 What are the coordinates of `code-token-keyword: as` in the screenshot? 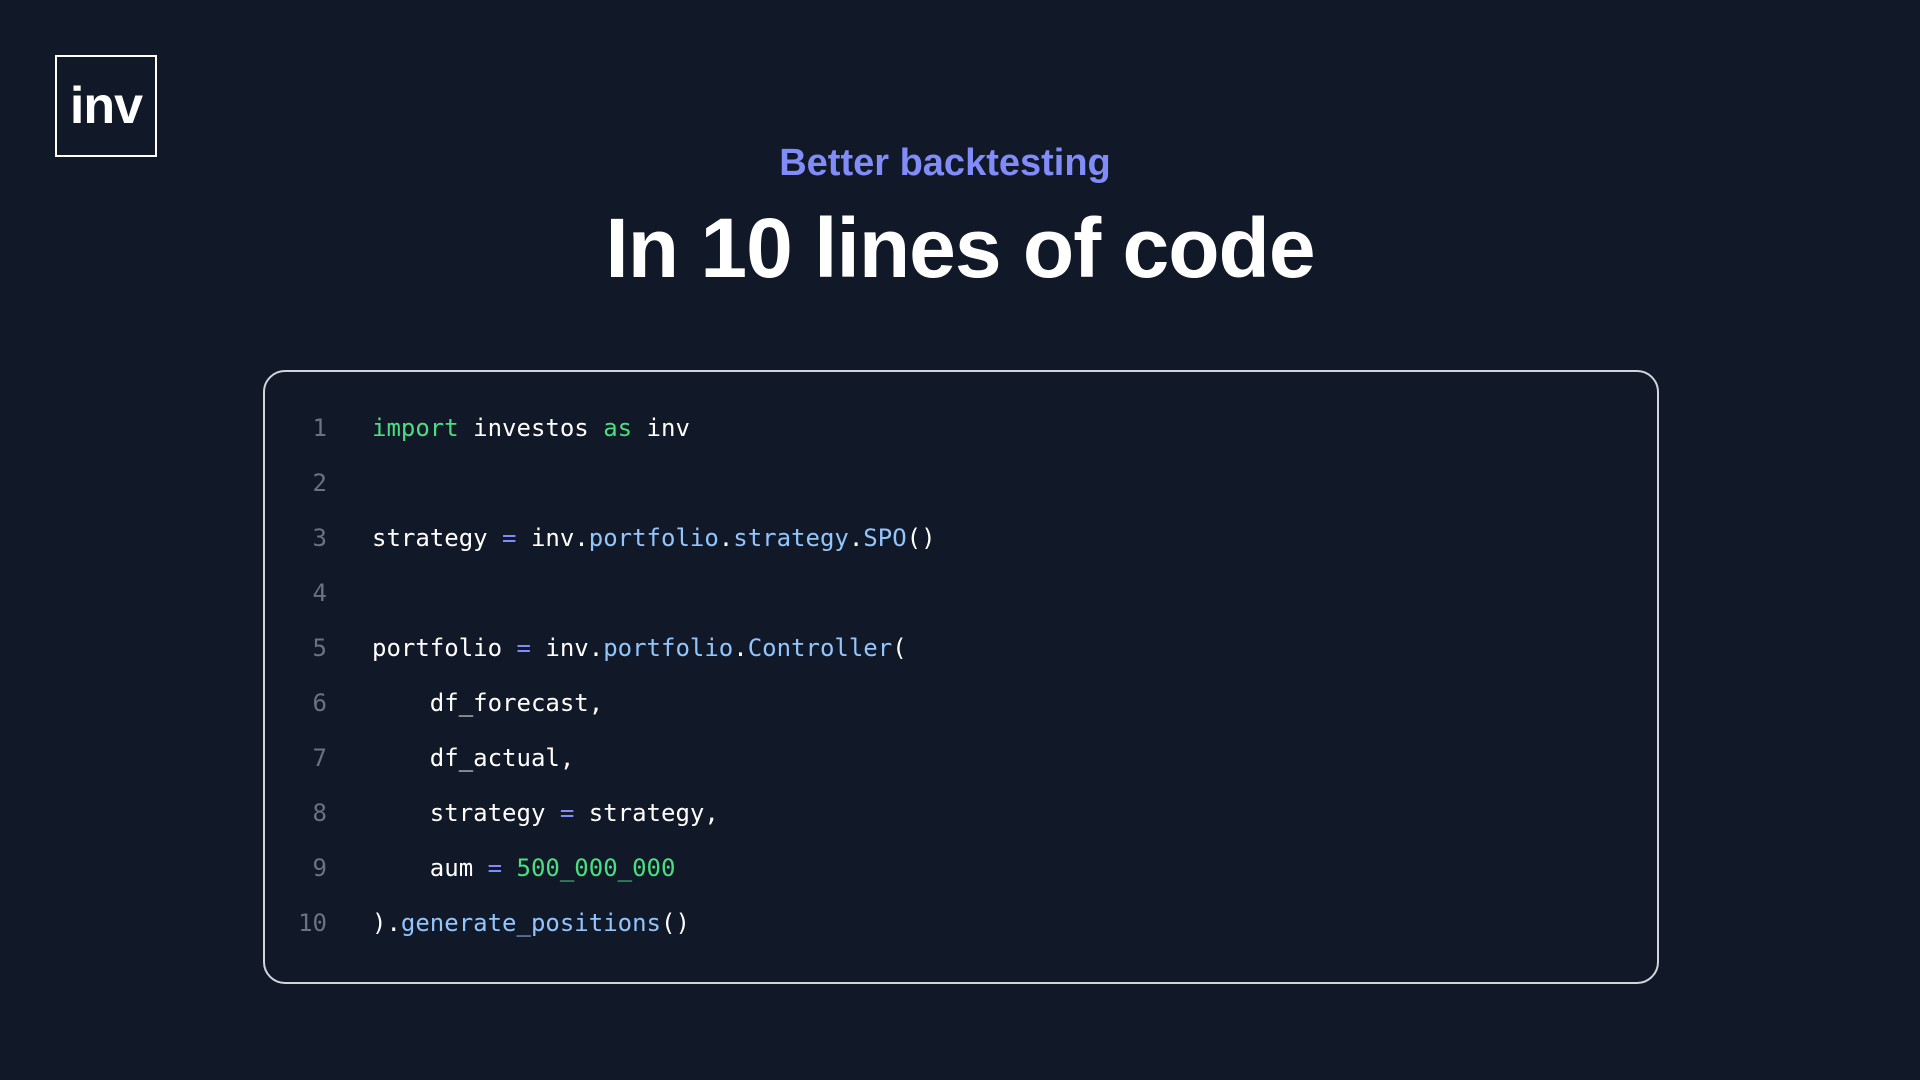 It's located at (618, 427).